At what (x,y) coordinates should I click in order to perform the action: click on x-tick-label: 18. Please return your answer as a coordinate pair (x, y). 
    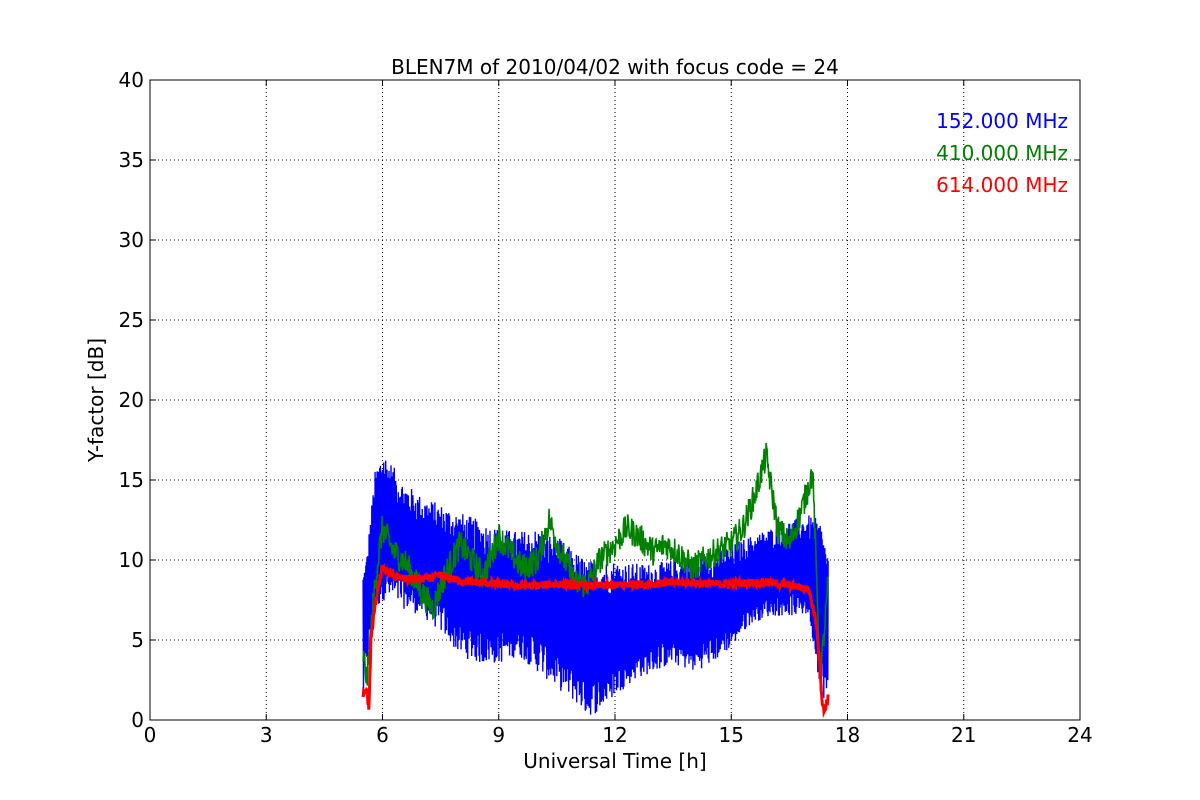
    Looking at the image, I should click on (847, 735).